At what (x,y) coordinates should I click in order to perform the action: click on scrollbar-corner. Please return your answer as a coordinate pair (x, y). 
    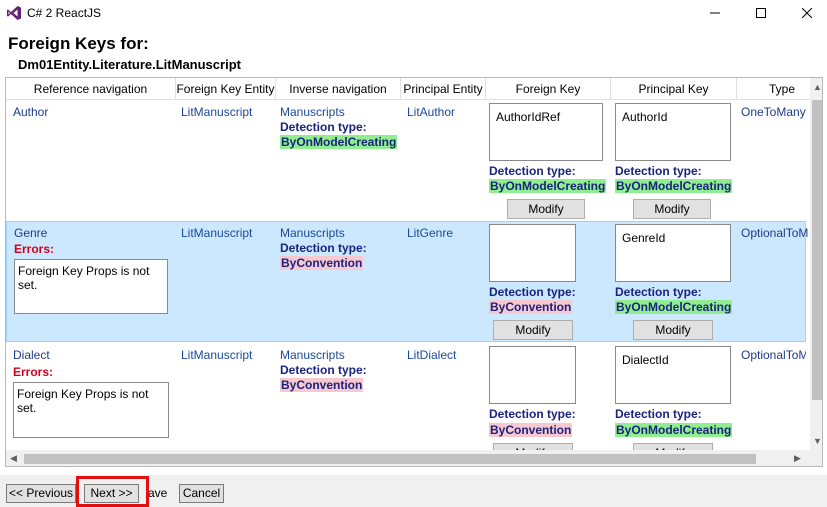
    Looking at the image, I should click on (816, 458).